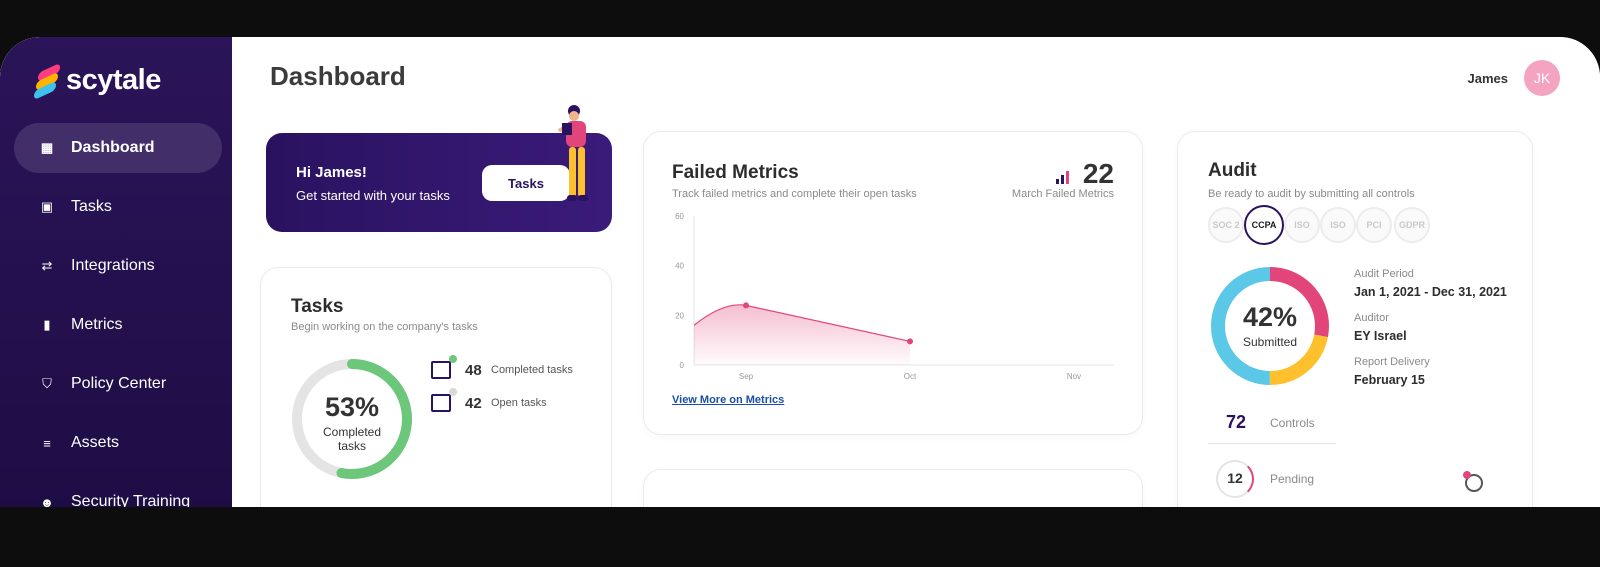  Describe the element at coordinates (1384, 274) in the screenshot. I see `audit-period-label: Audit Period` at that location.